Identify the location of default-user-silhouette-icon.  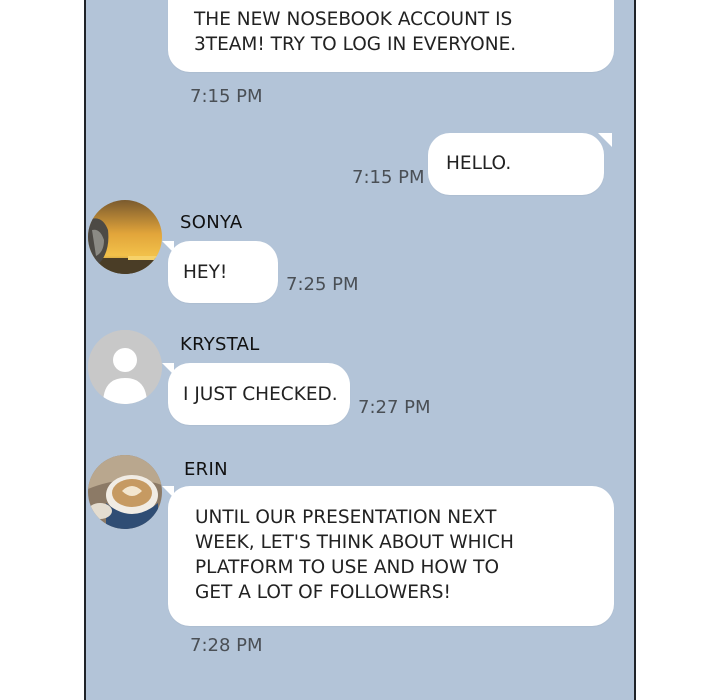
(125, 367).